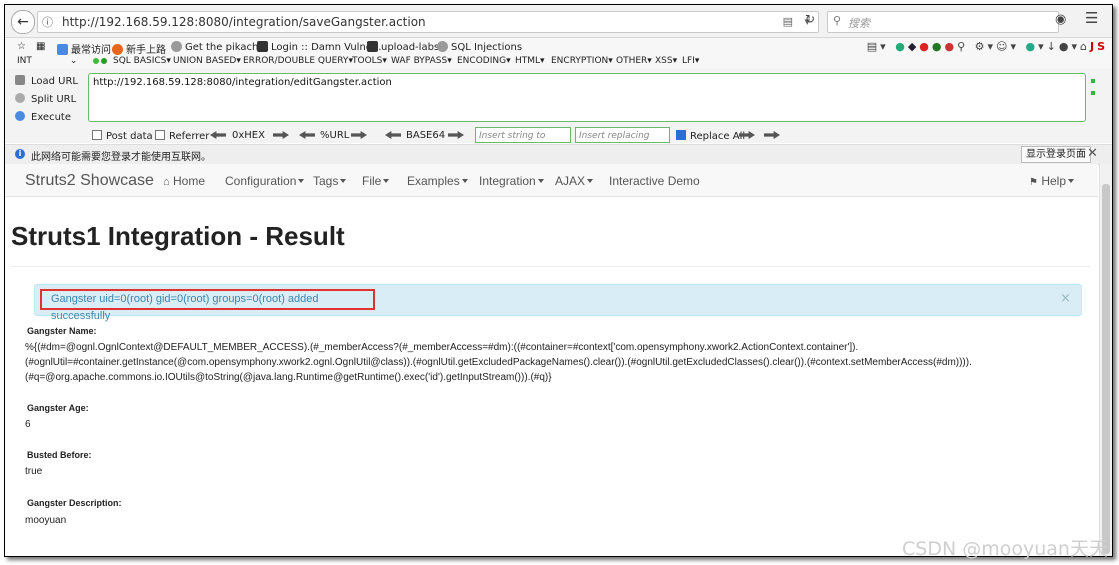  Describe the element at coordinates (484, 61) in the screenshot. I see `menu-encoding: ENCODING▾` at that location.